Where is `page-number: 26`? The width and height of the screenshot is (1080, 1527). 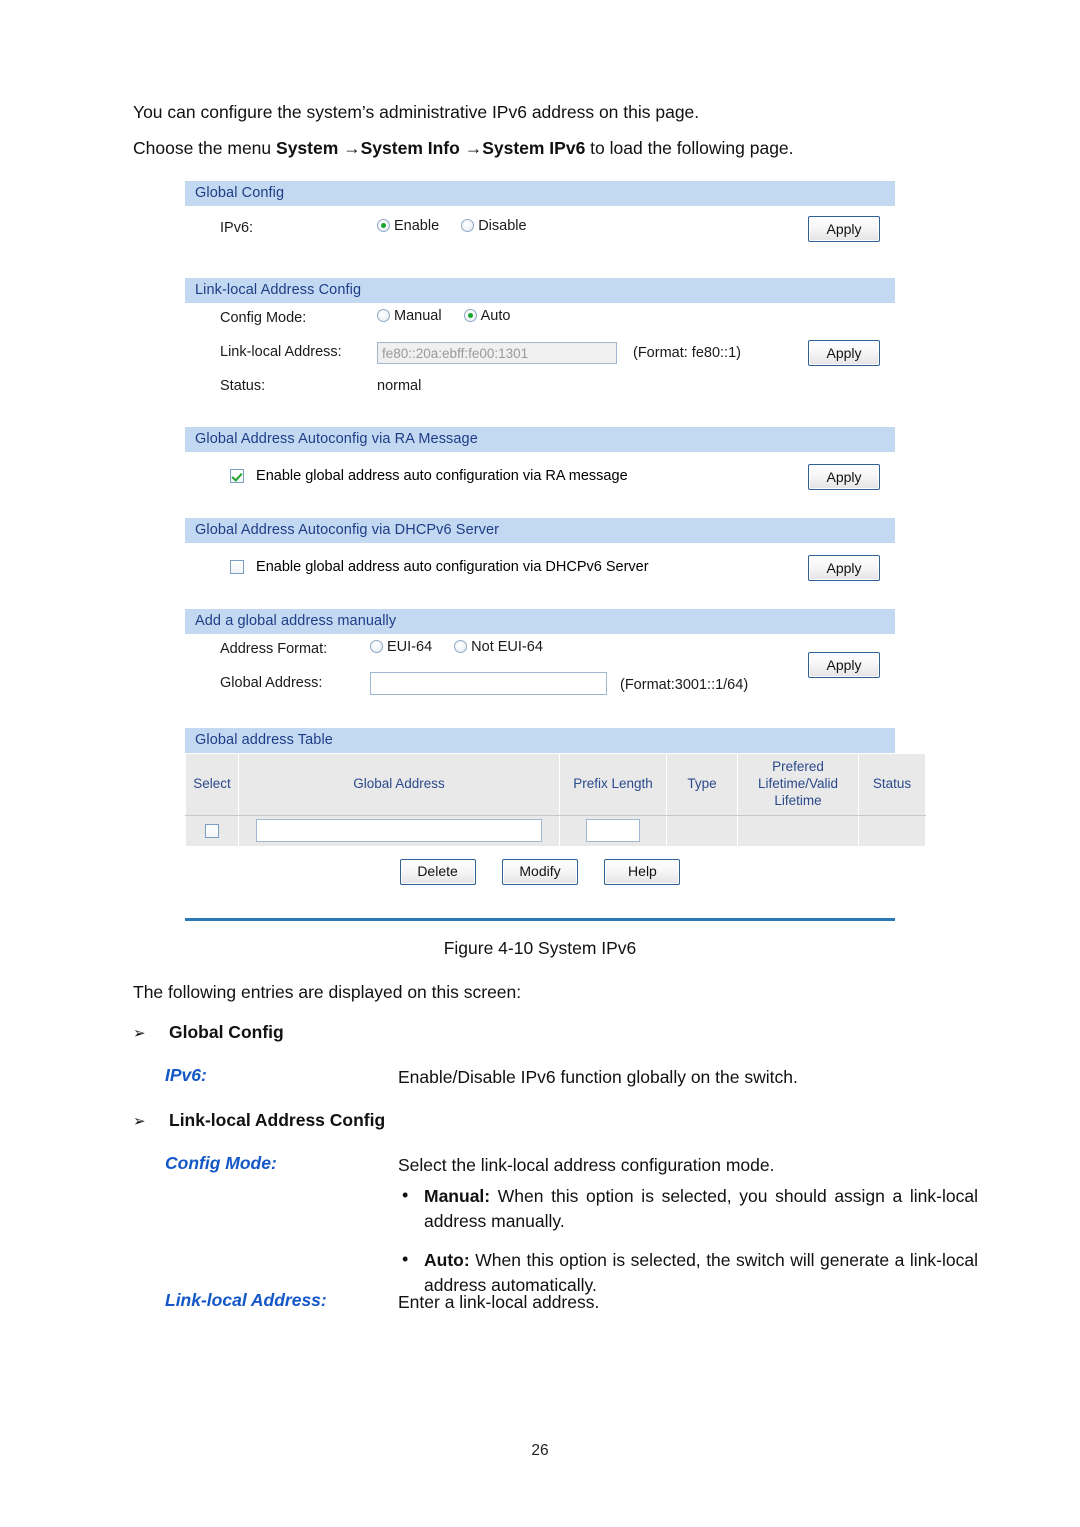
page-number: 26 is located at coordinates (540, 1450).